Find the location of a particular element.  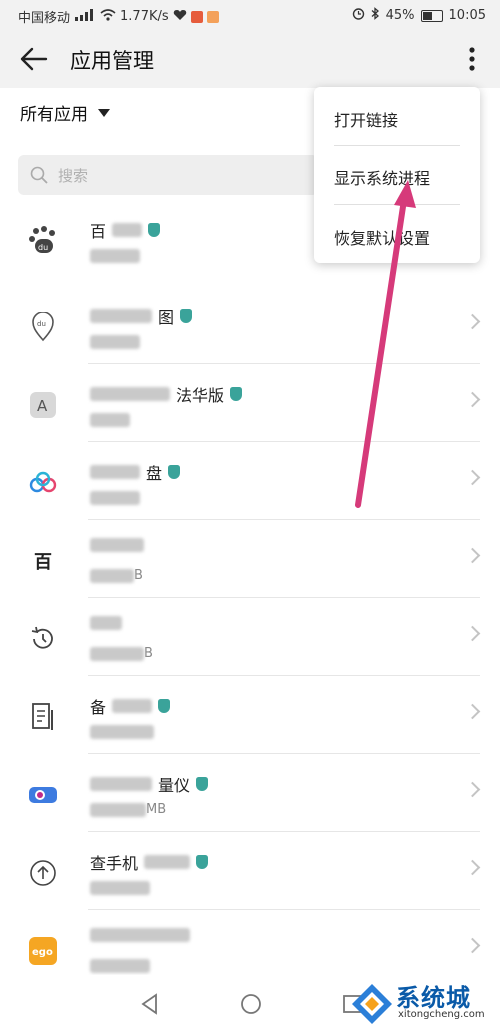

annotation-arrow is located at coordinates (385, 344).